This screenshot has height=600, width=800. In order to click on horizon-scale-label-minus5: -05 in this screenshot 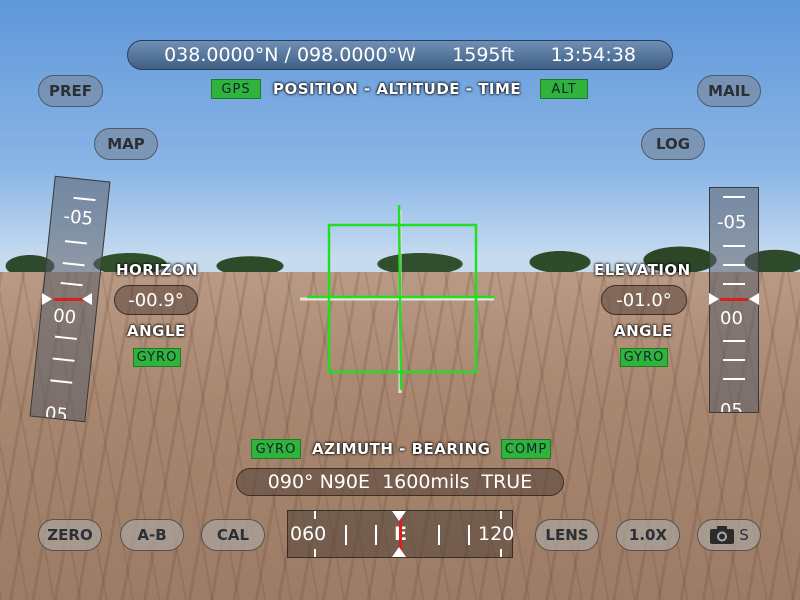, I will do `click(78, 217)`.